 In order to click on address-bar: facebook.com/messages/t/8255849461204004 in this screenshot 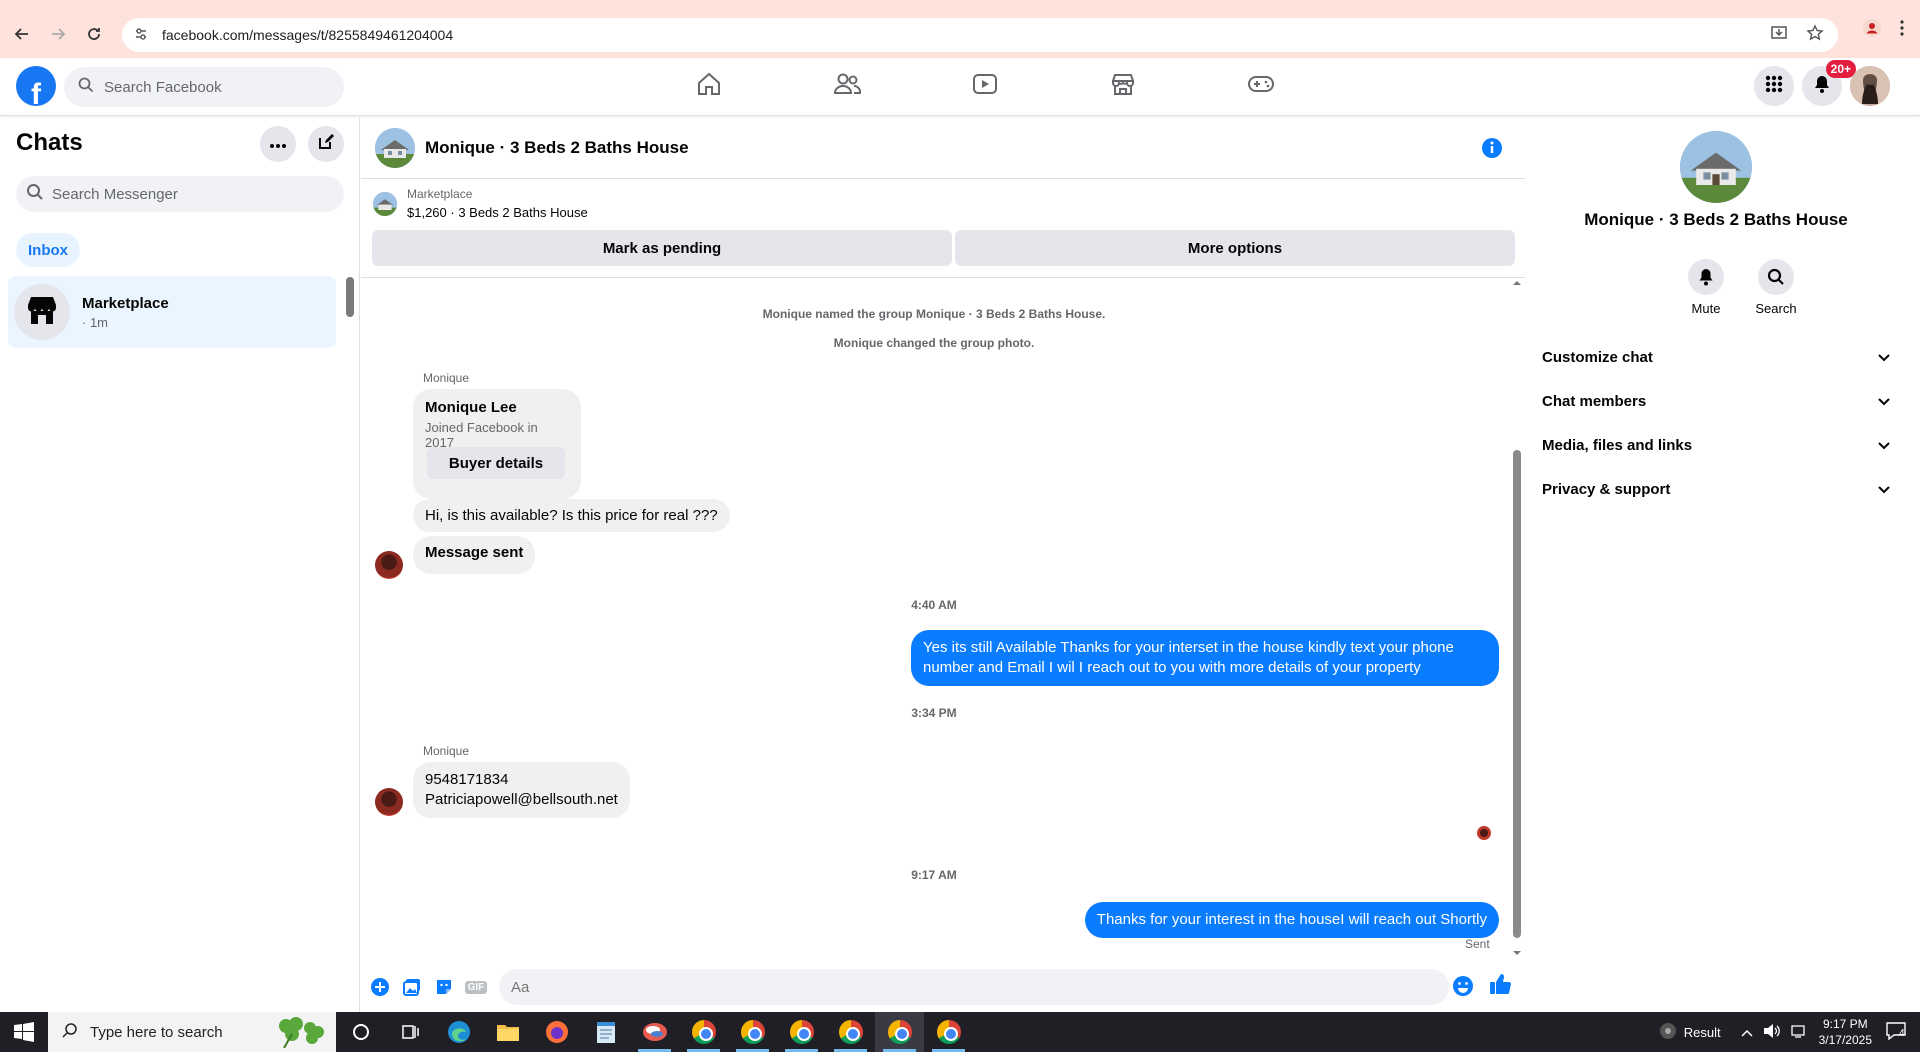, I will do `click(980, 35)`.